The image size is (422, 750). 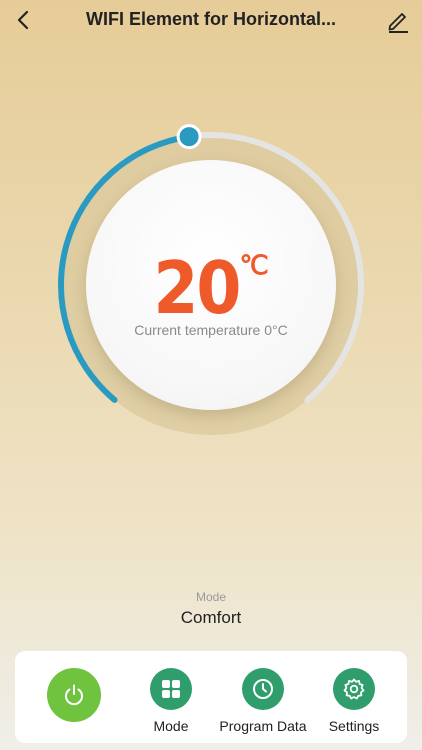 What do you see at coordinates (211, 617) in the screenshot?
I see `mode-value: Comfort` at bounding box center [211, 617].